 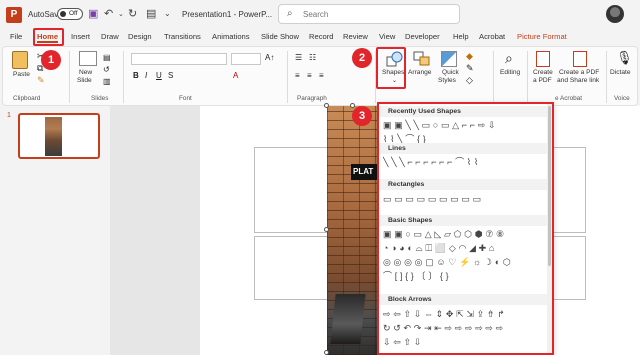 I want to click on create-pdf-label-2: a PDF, so click(x=542, y=80).